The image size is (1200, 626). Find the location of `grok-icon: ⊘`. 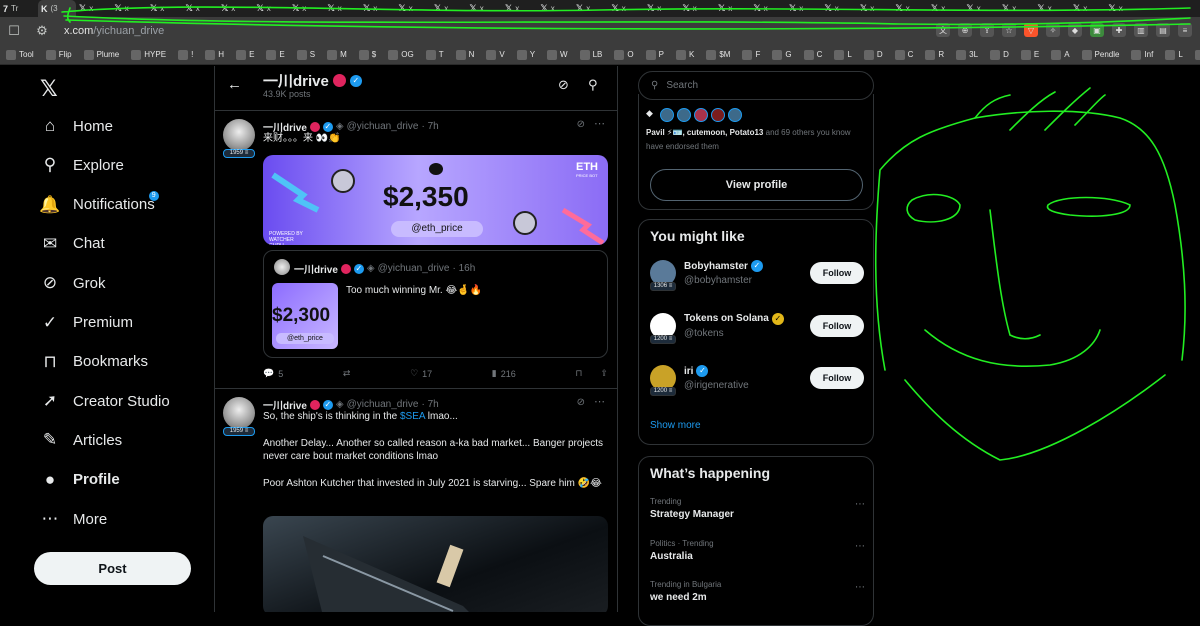

grok-icon: ⊘ is located at coordinates (581, 402).